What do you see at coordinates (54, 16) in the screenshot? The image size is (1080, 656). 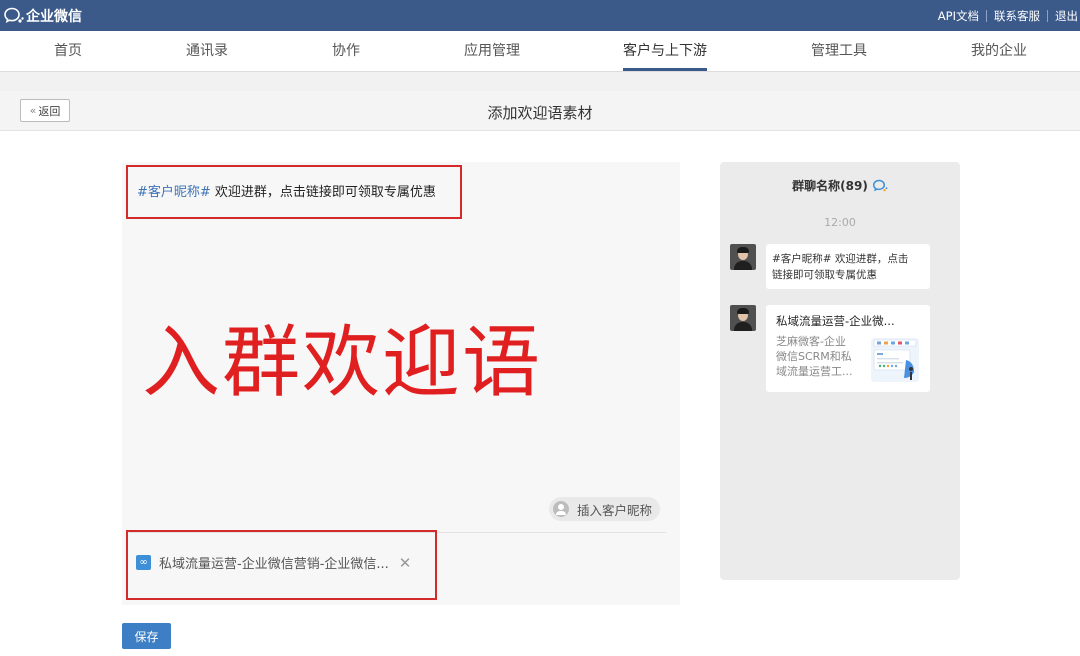 I see `brand-name: 企业微信` at bounding box center [54, 16].